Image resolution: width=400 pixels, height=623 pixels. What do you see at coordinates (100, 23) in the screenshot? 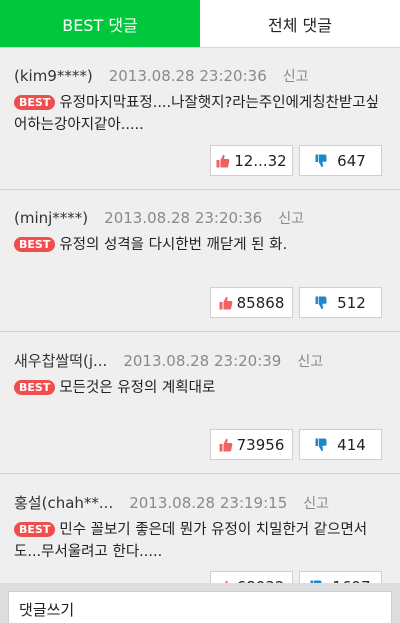
I see `tab-best-comments: BEST 댓글` at bounding box center [100, 23].